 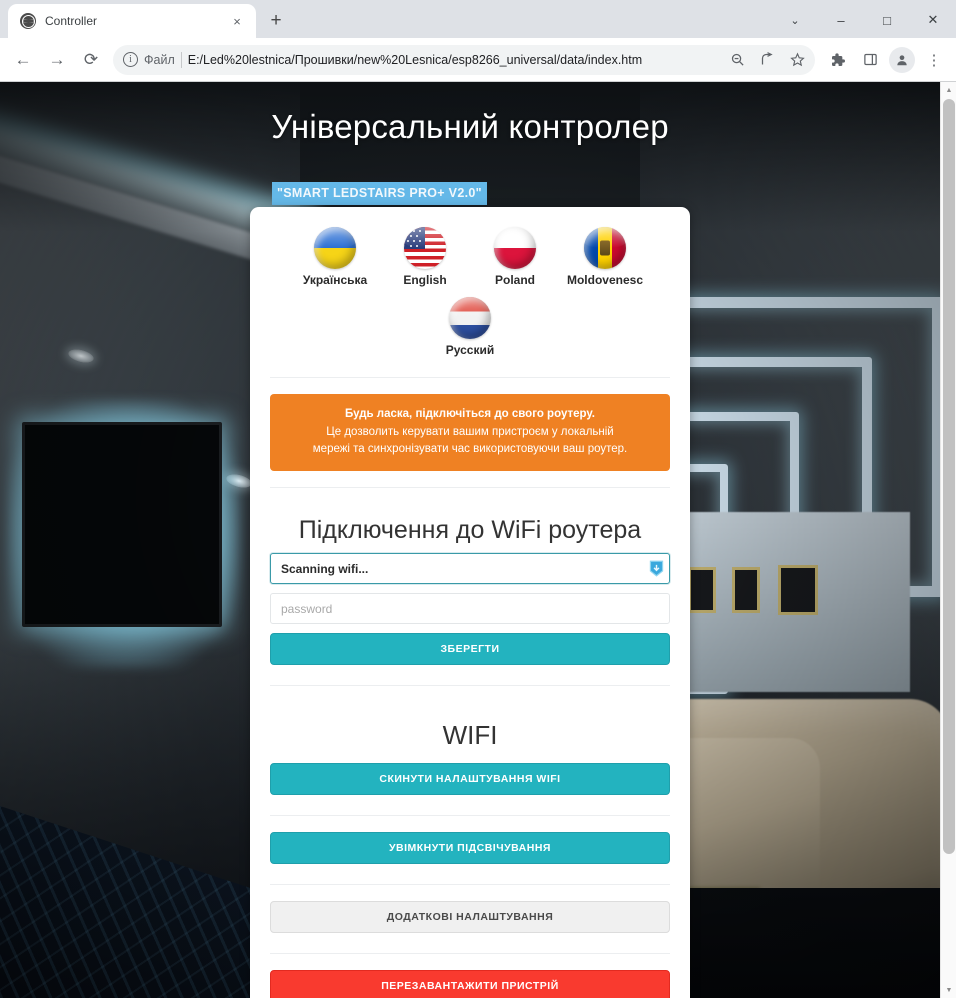 What do you see at coordinates (887, 20) in the screenshot?
I see `maximize-icon: □` at bounding box center [887, 20].